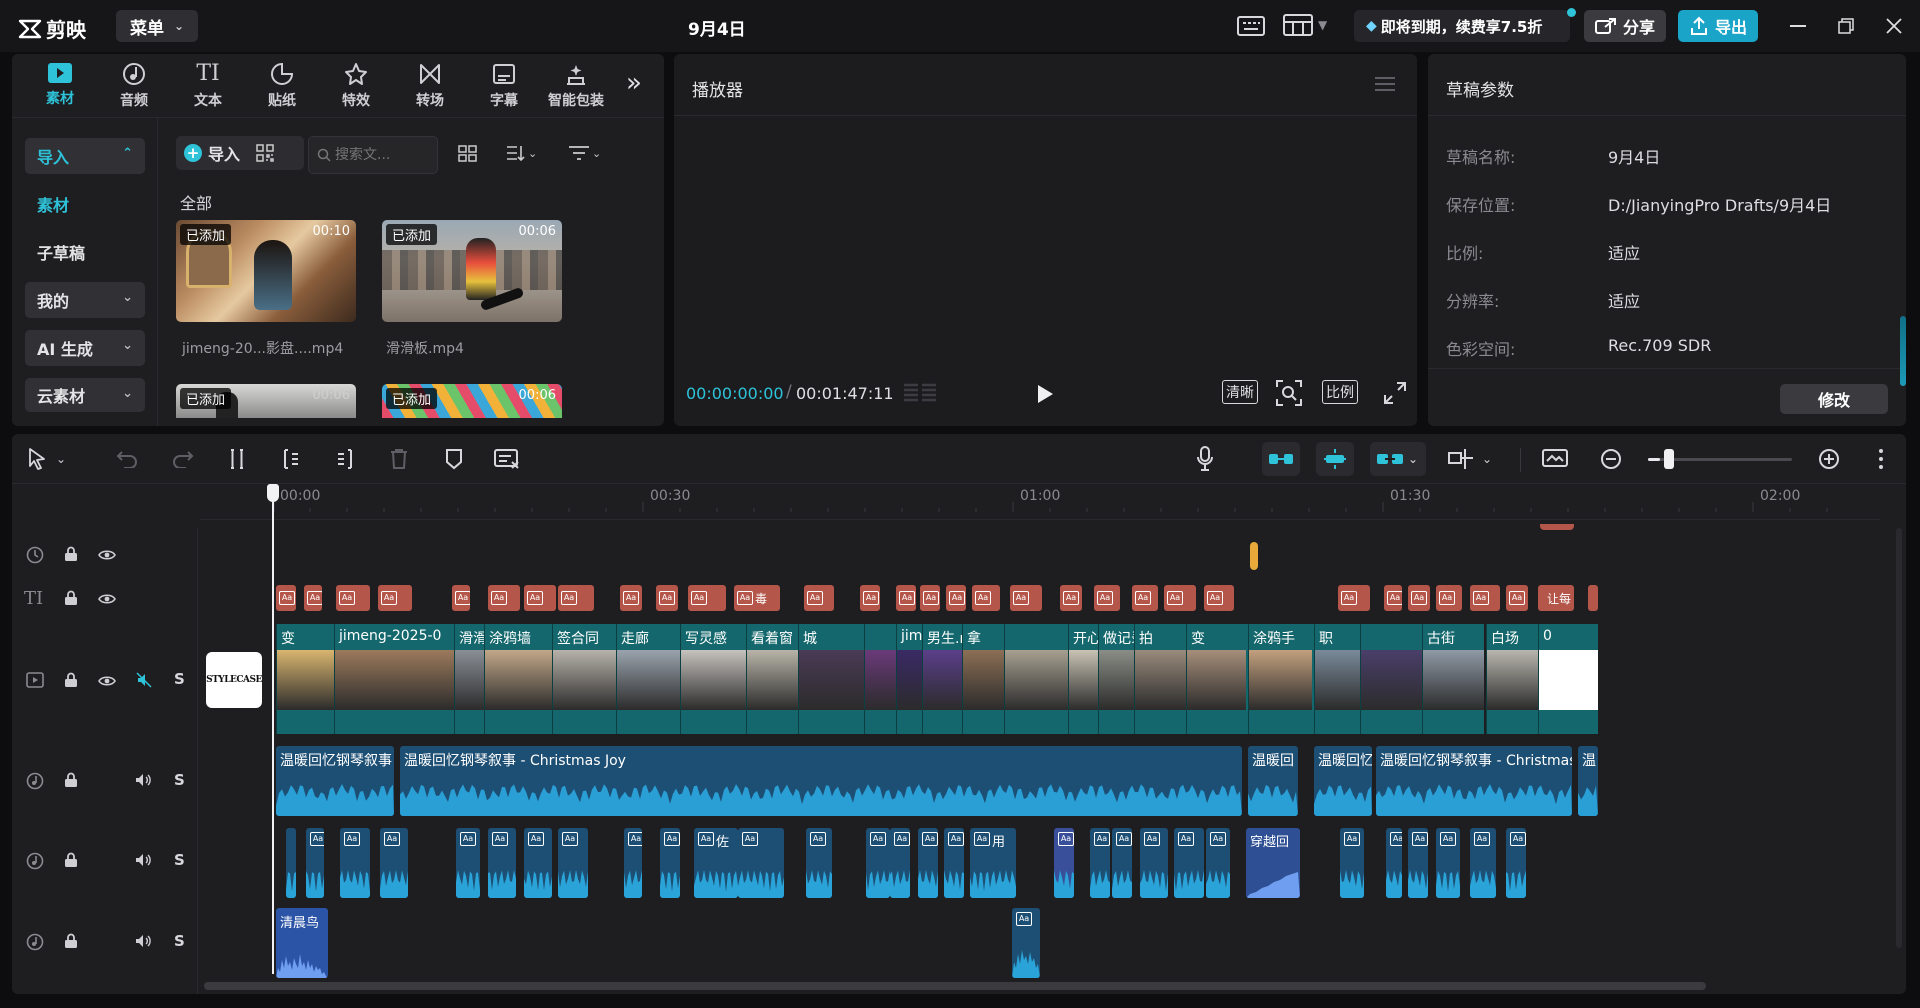 Image resolution: width=1920 pixels, height=1008 pixels. What do you see at coordinates (1116, 679) in the screenshot?
I see `video-clip: 做记录` at bounding box center [1116, 679].